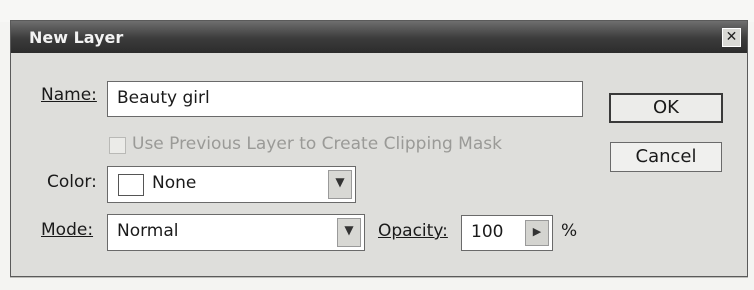  What do you see at coordinates (236, 232) in the screenshot?
I see `mode-dropdown: Normal ▼` at bounding box center [236, 232].